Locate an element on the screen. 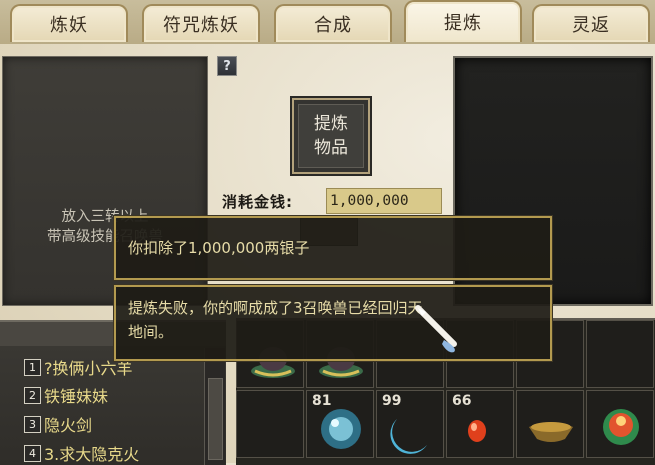 The height and width of the screenshot is (465, 655). tab-label: 炼妖 is located at coordinates (69, 25).